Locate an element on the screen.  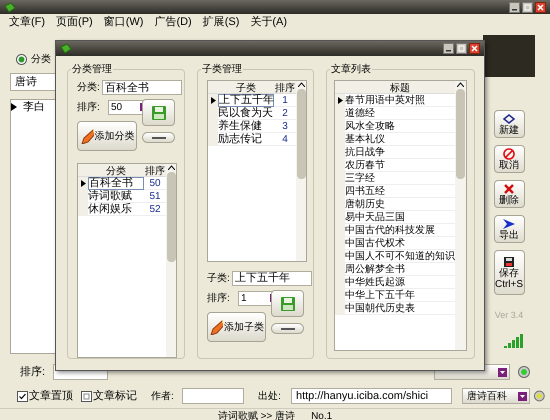
record-number: No.1 is located at coordinates (321, 415).